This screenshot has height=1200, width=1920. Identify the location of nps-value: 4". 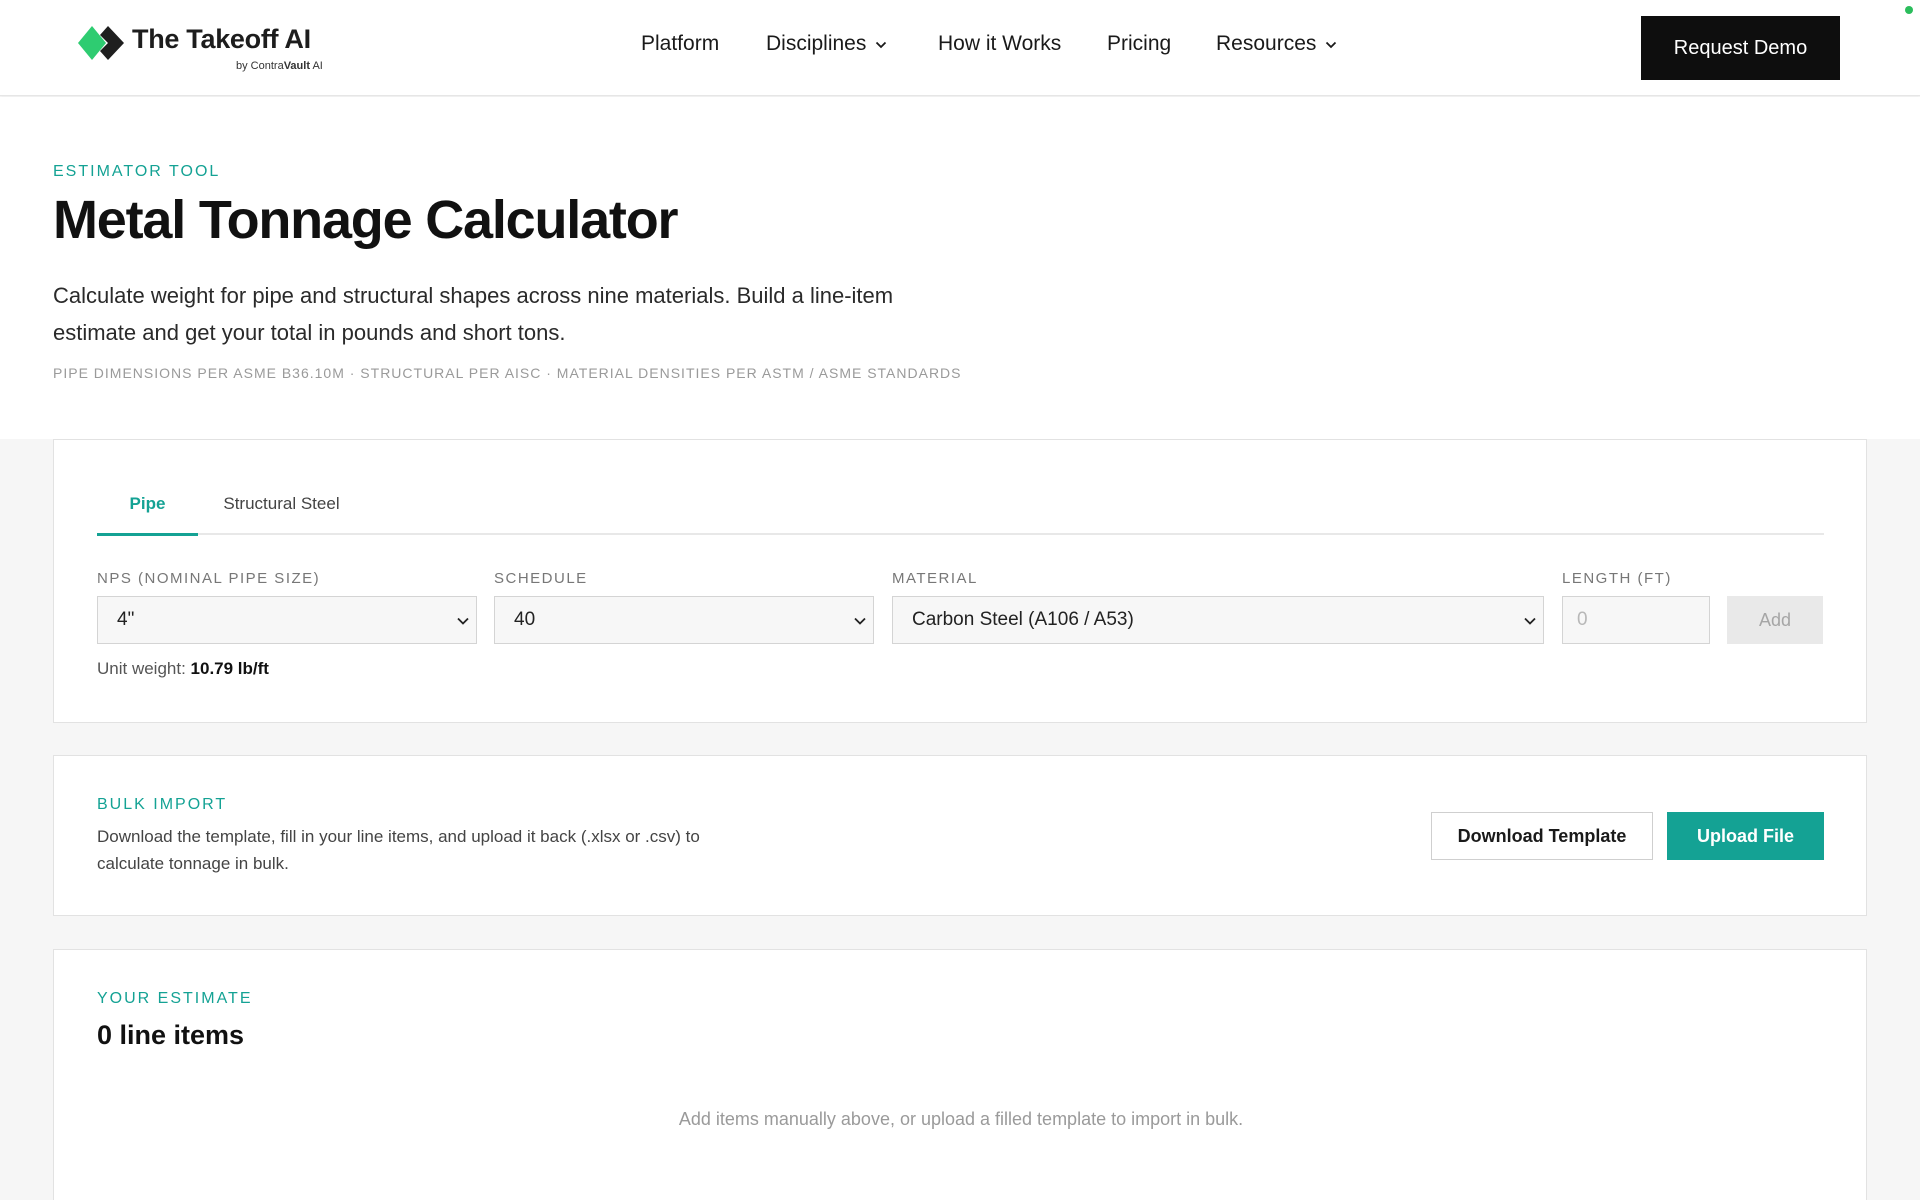
(126, 619).